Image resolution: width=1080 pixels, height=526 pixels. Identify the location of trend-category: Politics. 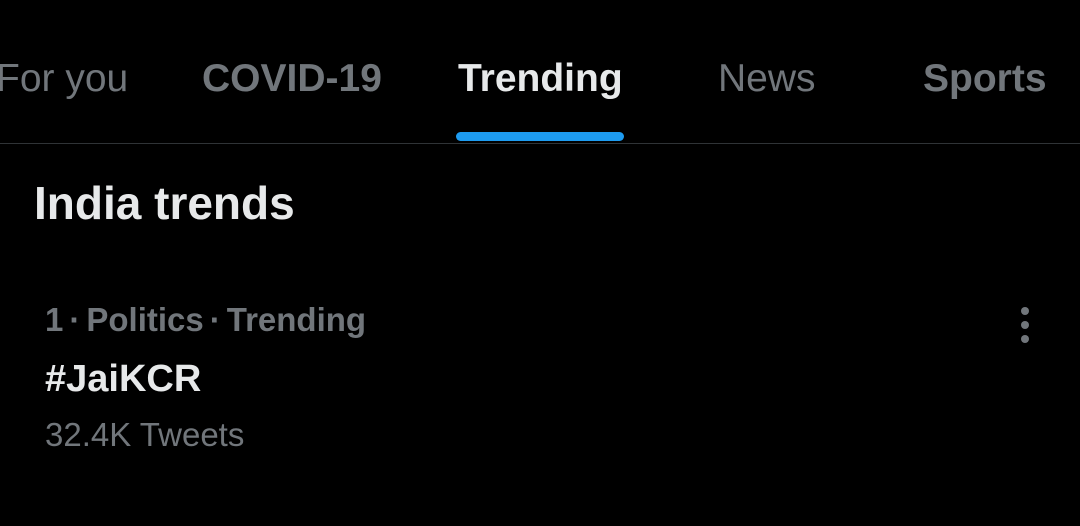
(145, 319).